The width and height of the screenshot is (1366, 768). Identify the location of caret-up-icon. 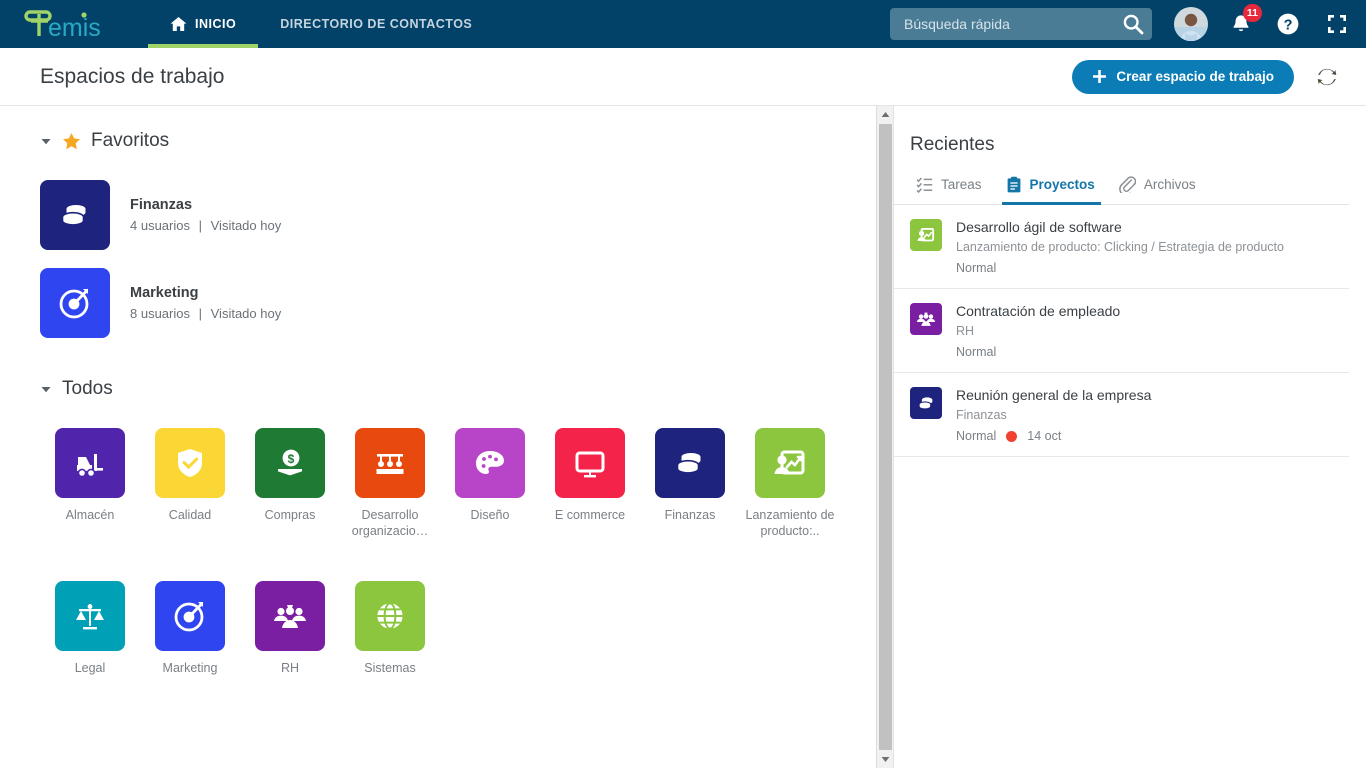
(885, 114).